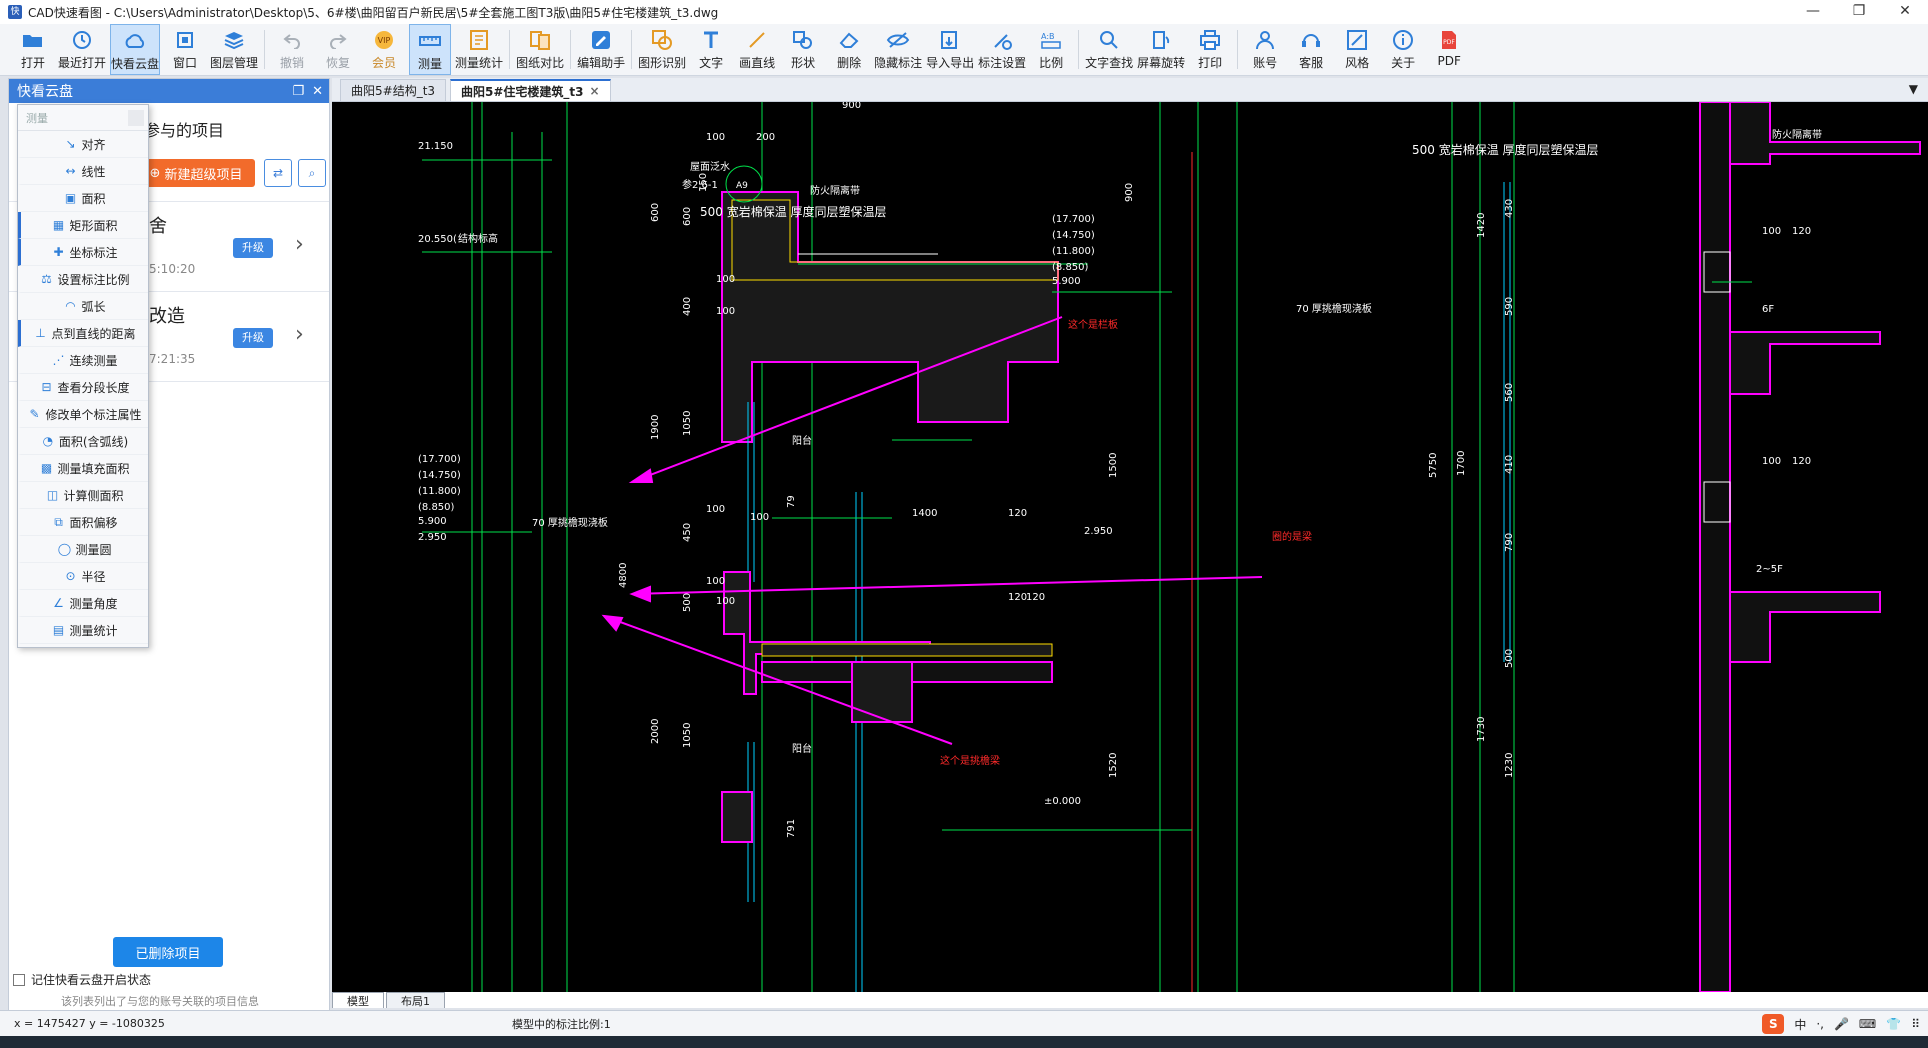 The height and width of the screenshot is (1048, 1928). Describe the element at coordinates (91, 980) in the screenshot. I see `remember-label: 记住快看云盘开启状态` at that location.